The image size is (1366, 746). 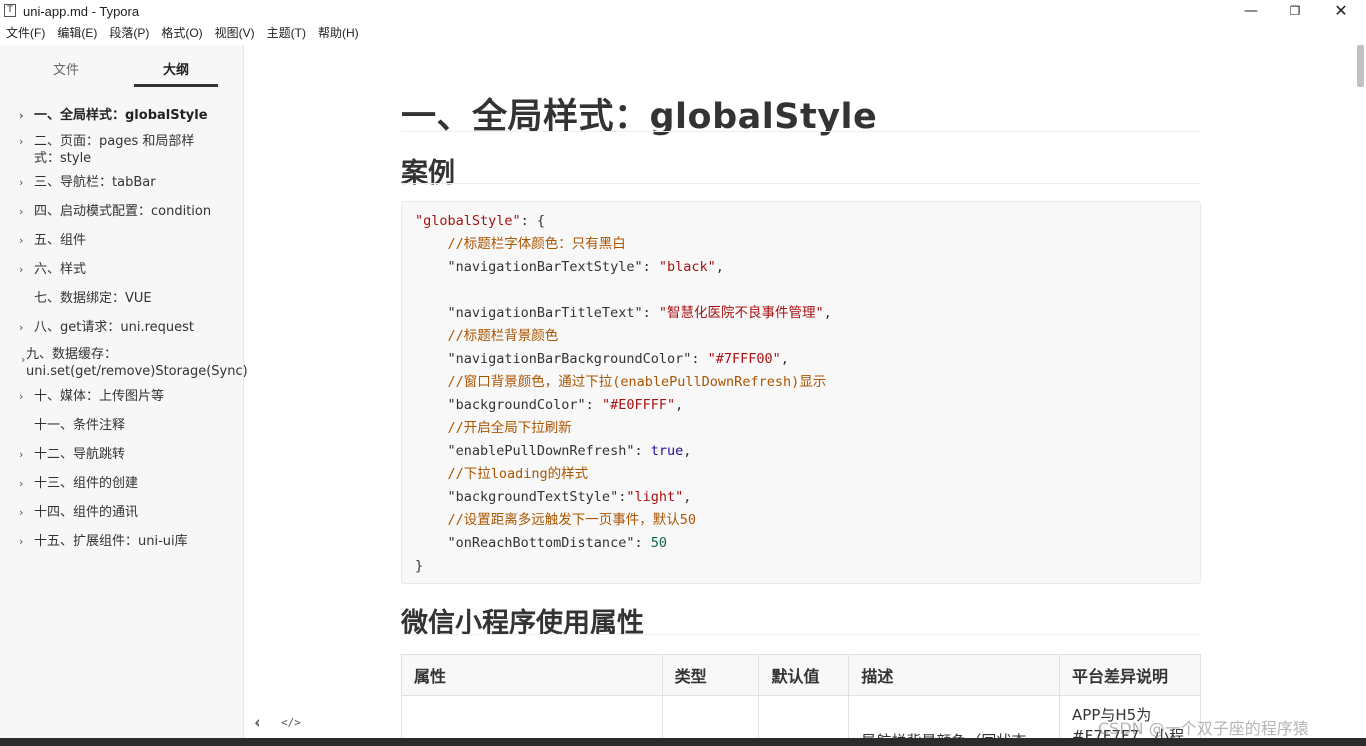 What do you see at coordinates (129, 33) in the screenshot?
I see `menu-paragraph: 段落(P)` at bounding box center [129, 33].